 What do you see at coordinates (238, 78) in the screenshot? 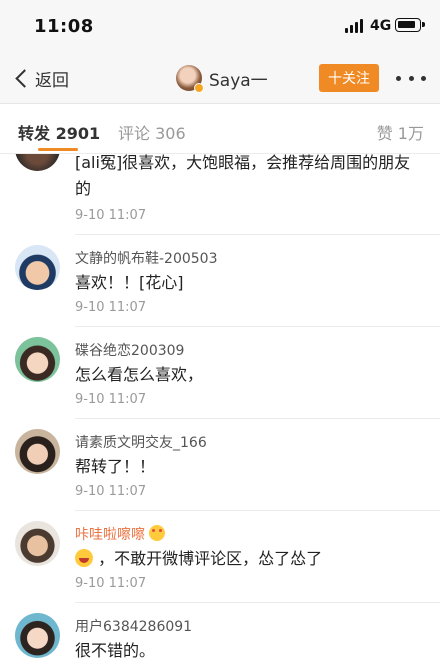
I see `nav-user-name: Saya一` at bounding box center [238, 78].